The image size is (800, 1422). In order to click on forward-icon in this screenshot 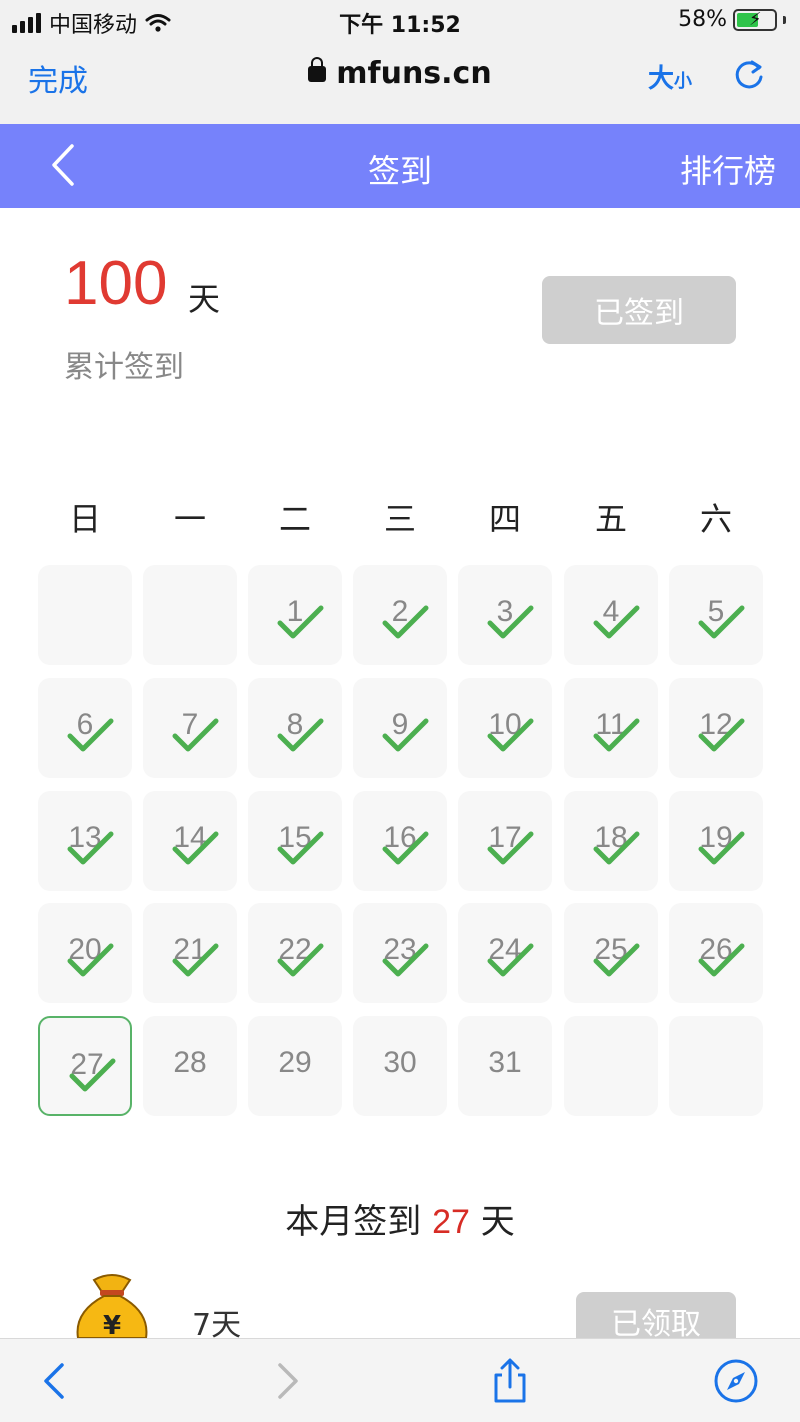, I will do `click(286, 1381)`.